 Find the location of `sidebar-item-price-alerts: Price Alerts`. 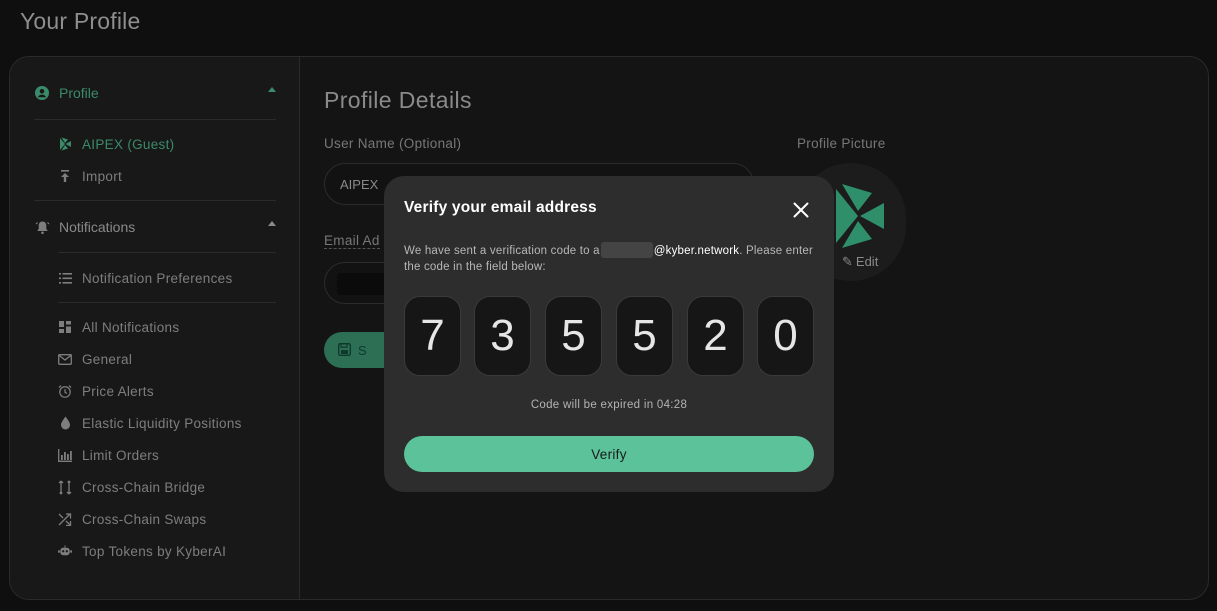

sidebar-item-price-alerts: Price Alerts is located at coordinates (106, 391).